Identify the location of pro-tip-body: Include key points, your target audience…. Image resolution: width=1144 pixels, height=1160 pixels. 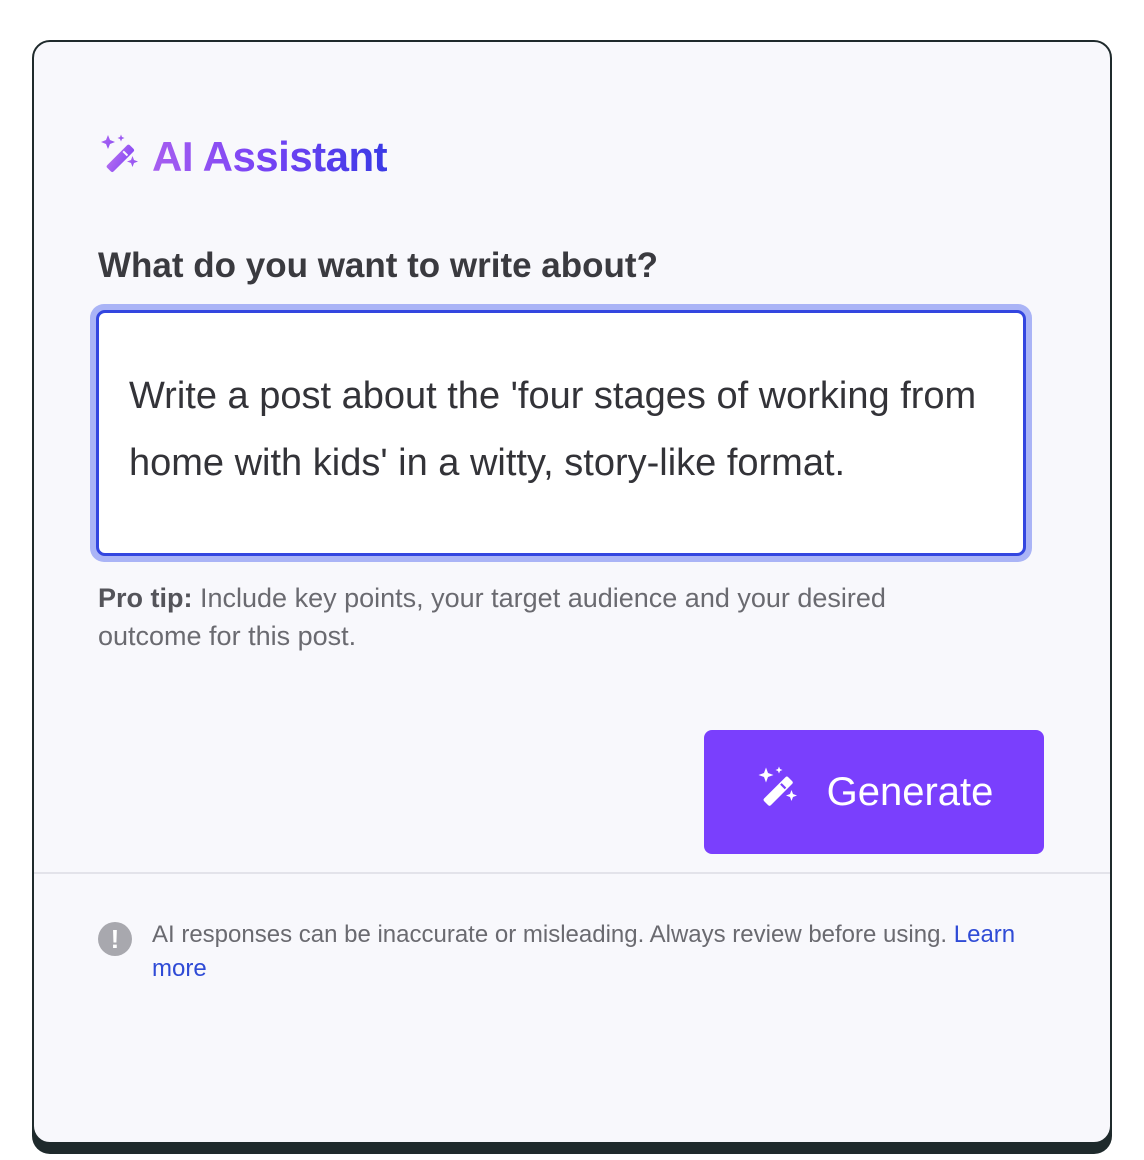
(492, 617).